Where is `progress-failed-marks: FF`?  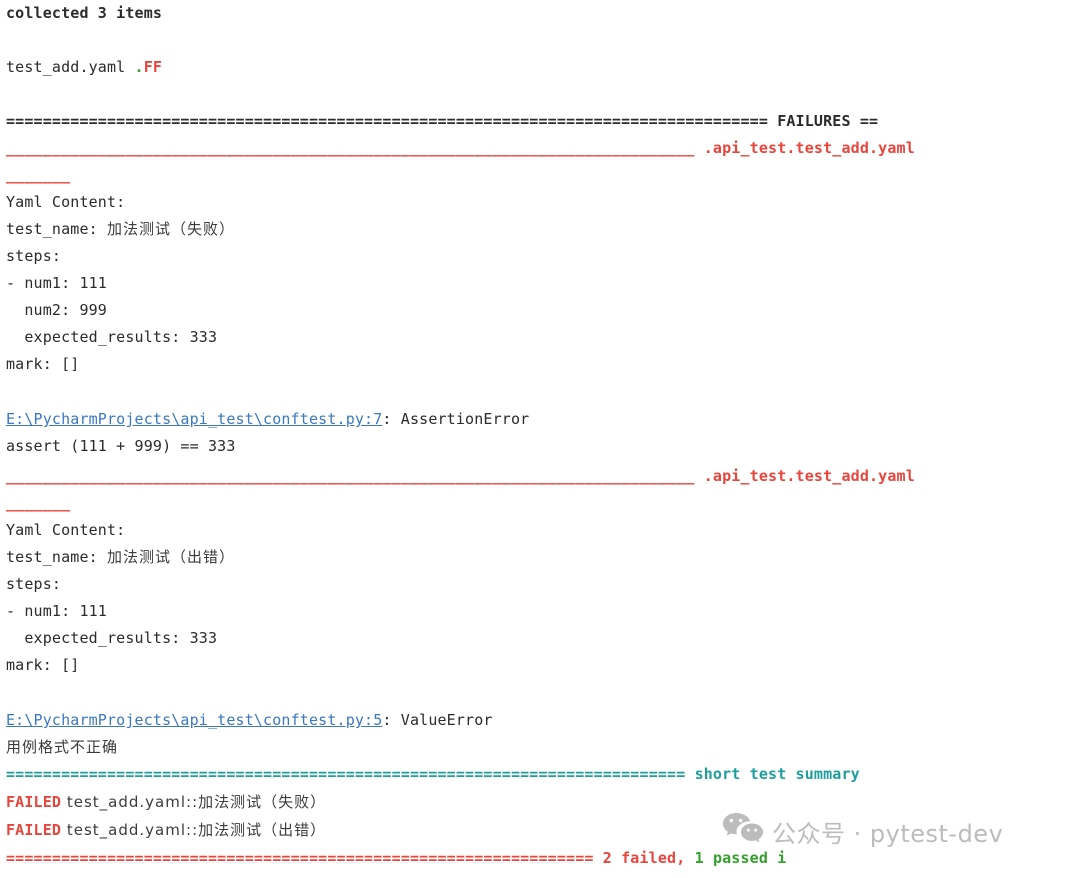 progress-failed-marks: FF is located at coordinates (153, 67).